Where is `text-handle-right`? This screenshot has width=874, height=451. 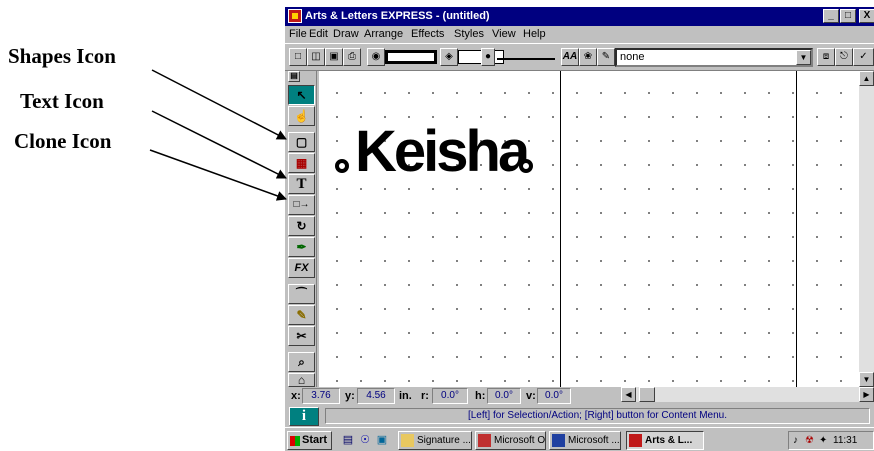 text-handle-right is located at coordinates (526, 166).